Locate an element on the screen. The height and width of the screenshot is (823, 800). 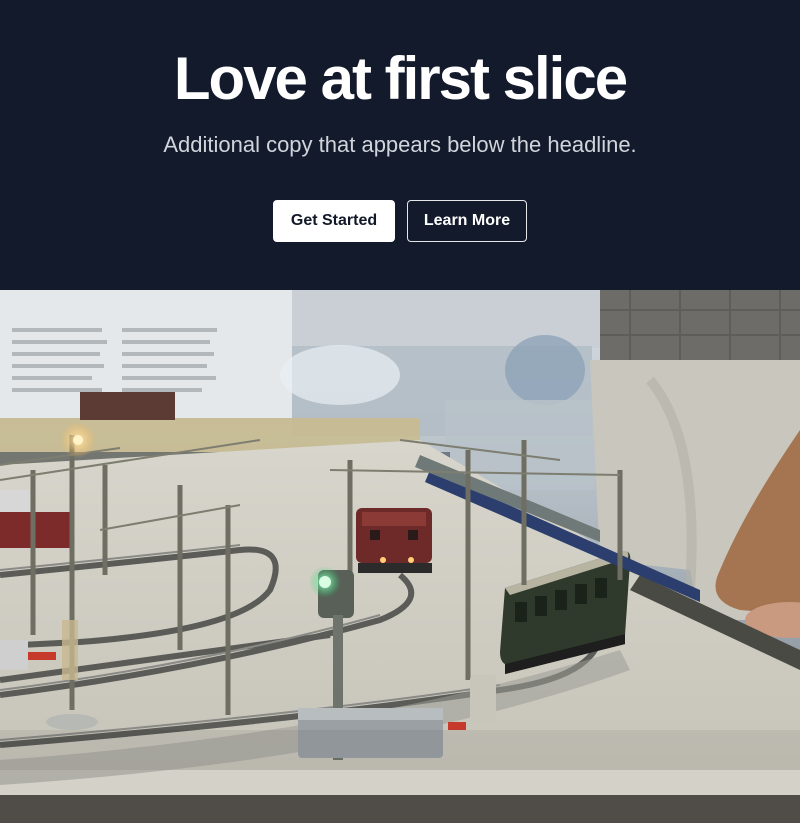
red-locomotive is located at coordinates (394, 540).